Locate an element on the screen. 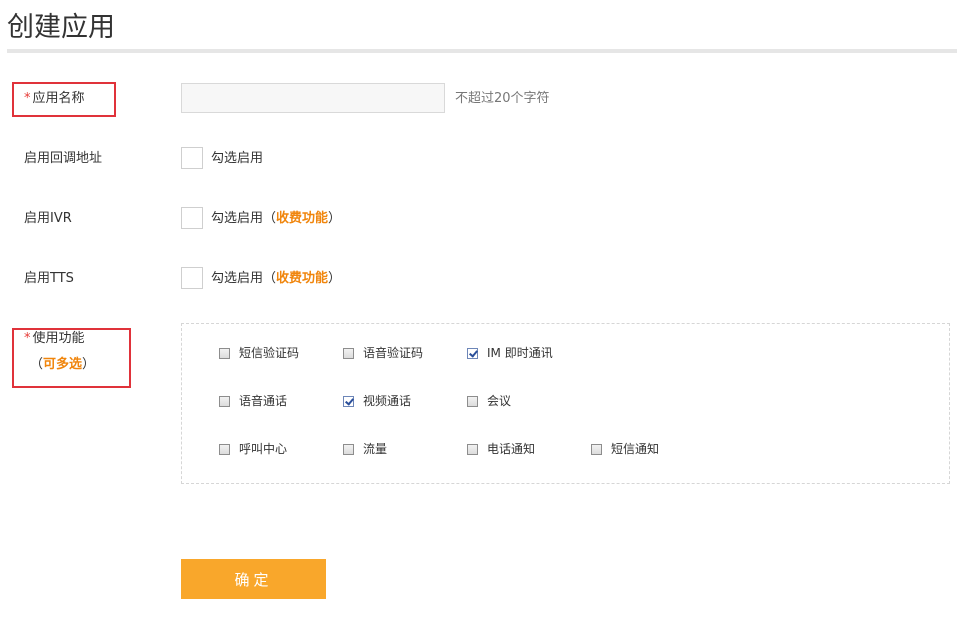 This screenshot has height=628, width=957. feature-sms-notice: 短信通知 is located at coordinates (625, 449).